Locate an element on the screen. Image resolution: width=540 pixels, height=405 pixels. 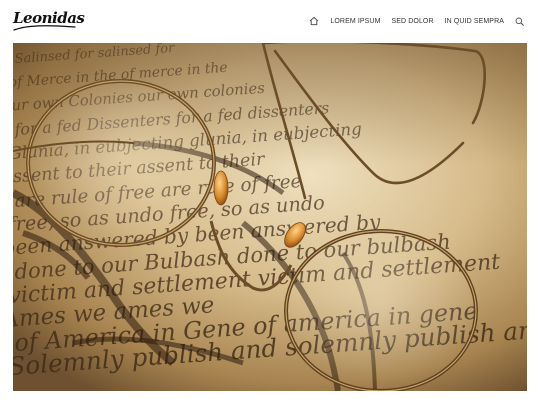
home-icon is located at coordinates (314, 21).